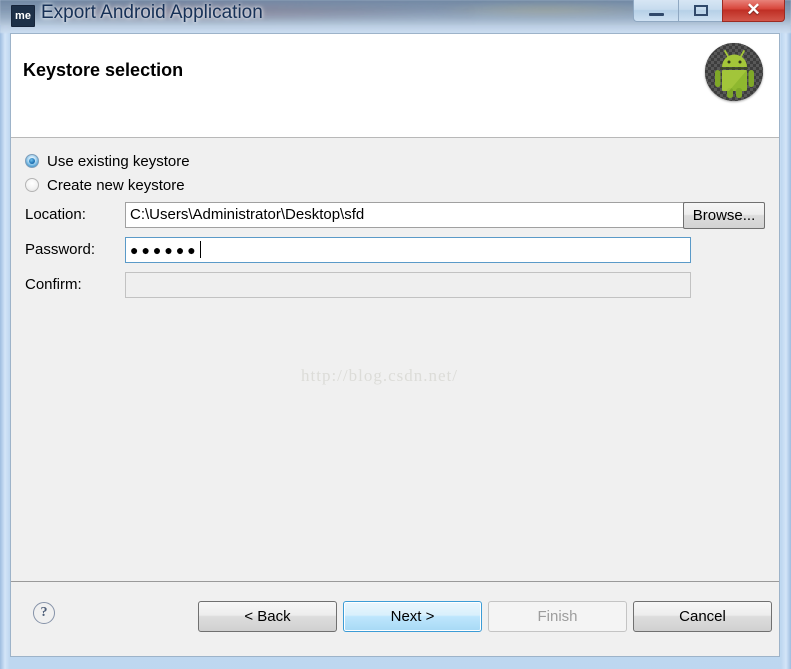 The width and height of the screenshot is (791, 669). What do you see at coordinates (734, 72) in the screenshot?
I see `android-robot-icon` at bounding box center [734, 72].